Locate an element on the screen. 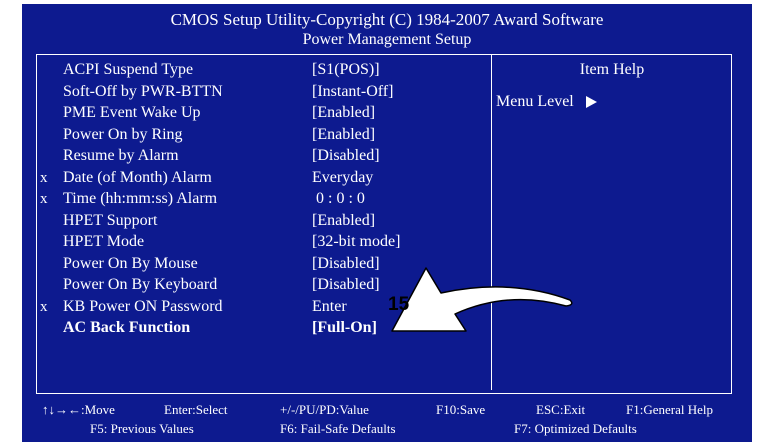 Image resolution: width=774 pixels, height=444 pixels. callout-number: 15 is located at coordinates (399, 304).